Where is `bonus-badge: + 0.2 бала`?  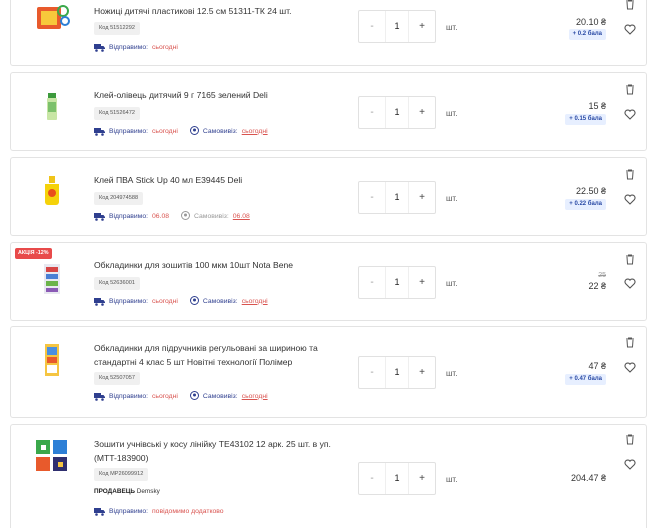
bonus-badge: + 0.2 бала is located at coordinates (587, 34).